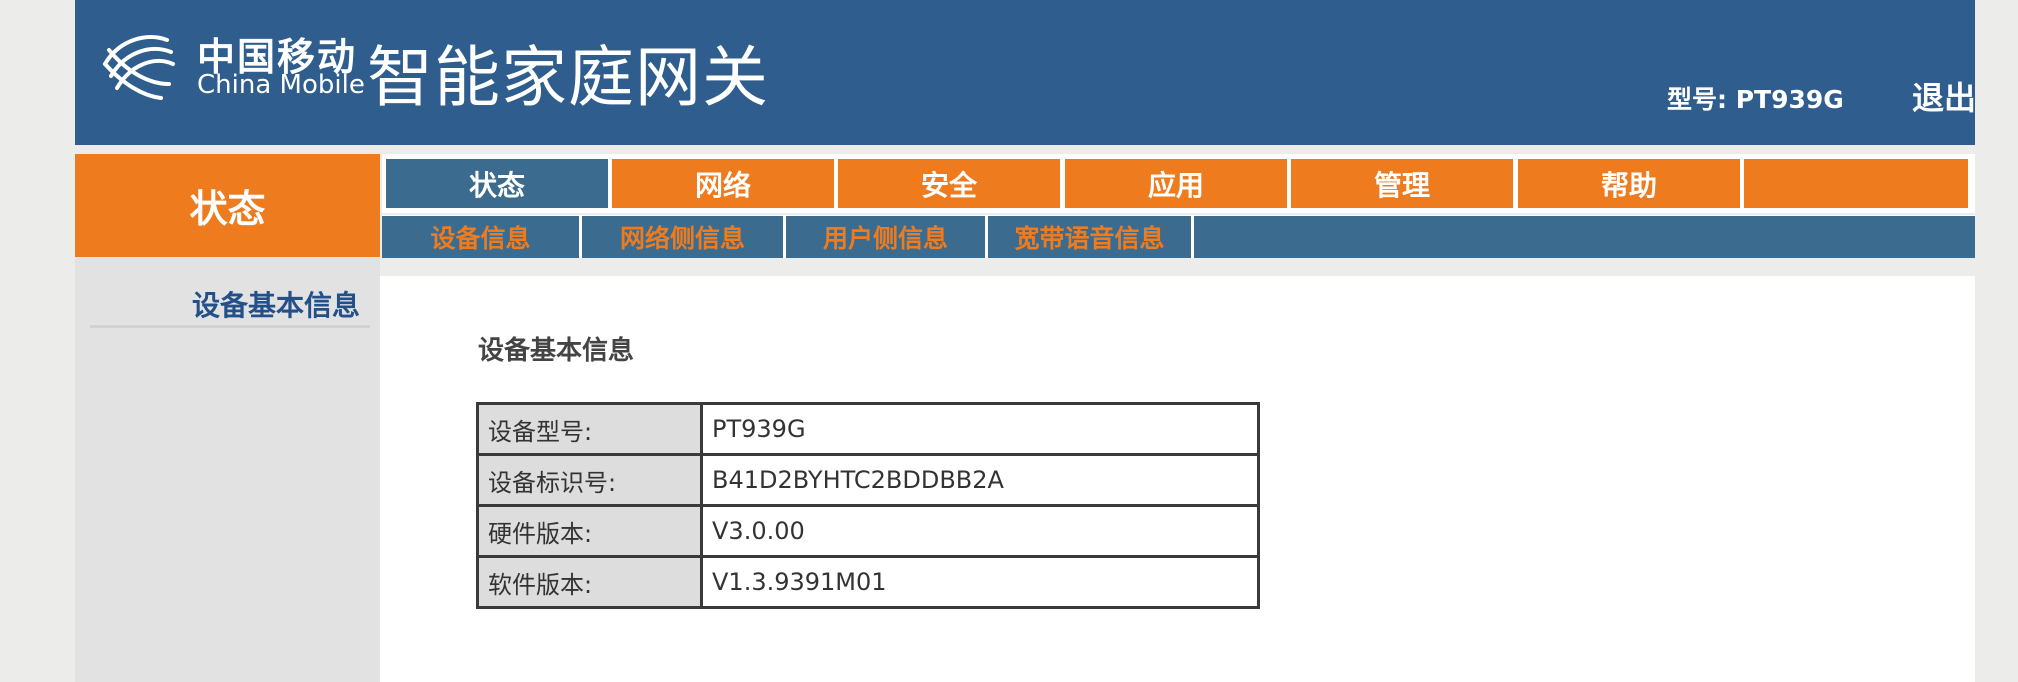  Describe the element at coordinates (887, 237) in the screenshot. I see `subtab-user-side-info: 用户侧信息` at that location.